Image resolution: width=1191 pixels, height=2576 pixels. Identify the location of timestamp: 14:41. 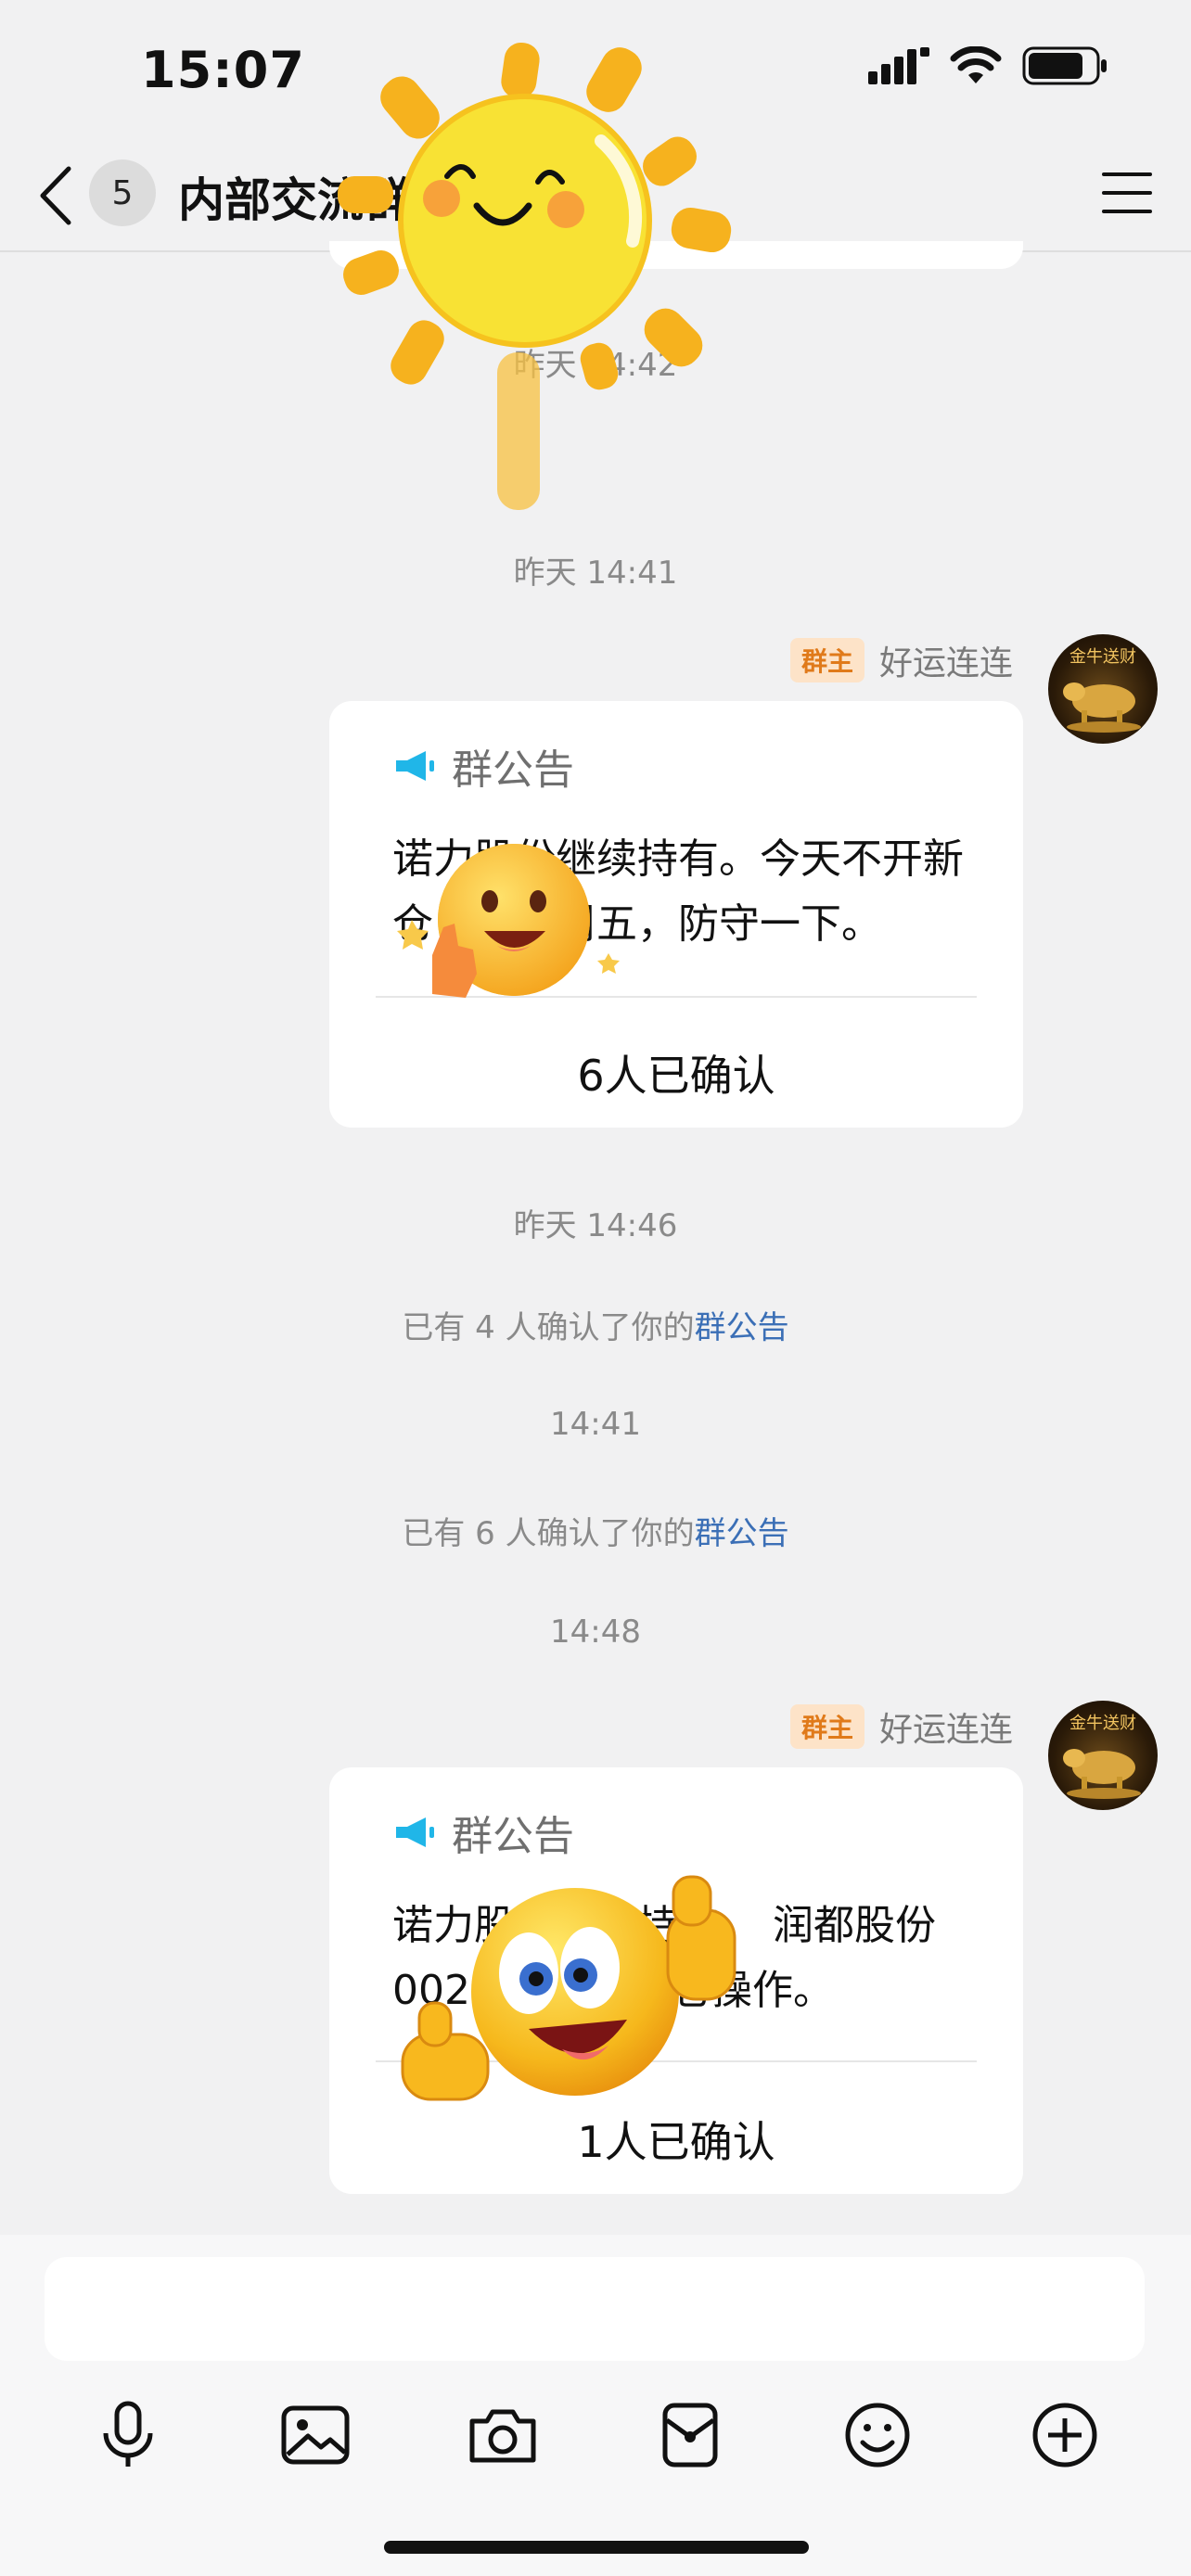
(595, 1424).